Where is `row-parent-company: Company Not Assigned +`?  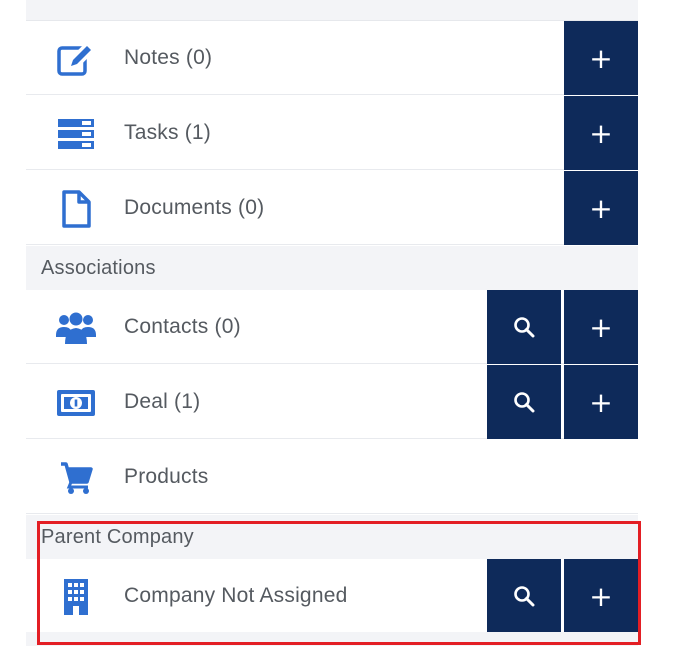 row-parent-company: Company Not Assigned + is located at coordinates (332, 596).